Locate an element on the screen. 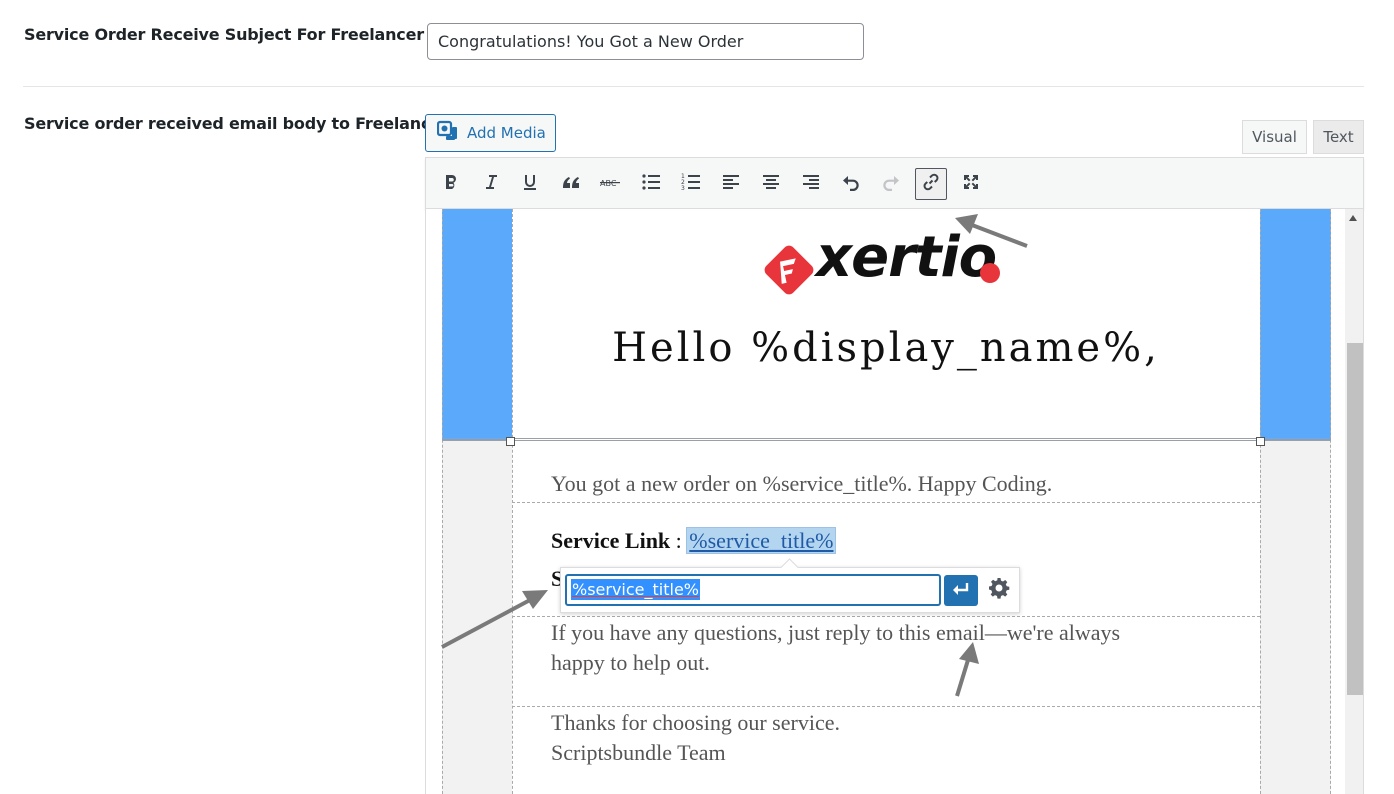  fullscreen-button is located at coordinates (971, 184).